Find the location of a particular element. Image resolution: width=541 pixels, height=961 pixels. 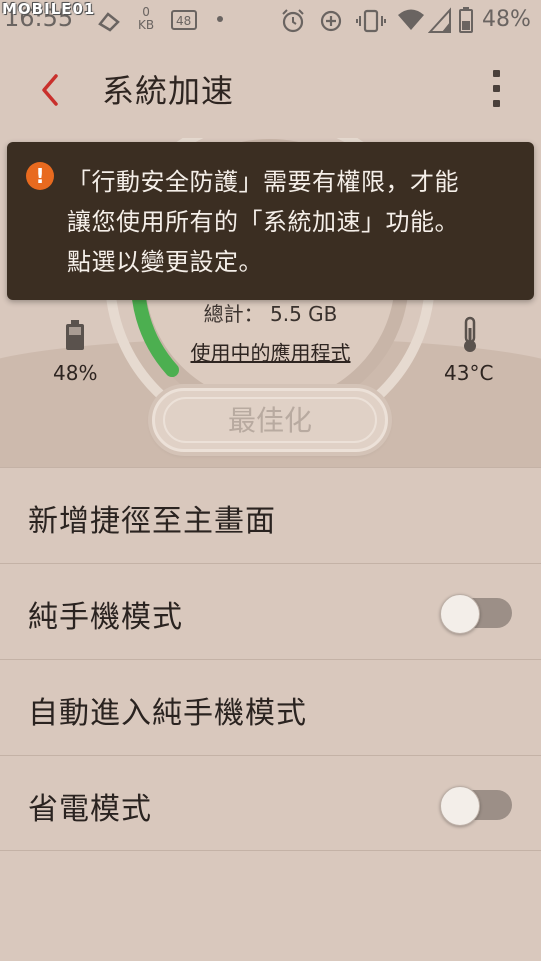

status-bar: 16:55 MOBILE01 0 KB 48 48% is located at coordinates (270, 21).